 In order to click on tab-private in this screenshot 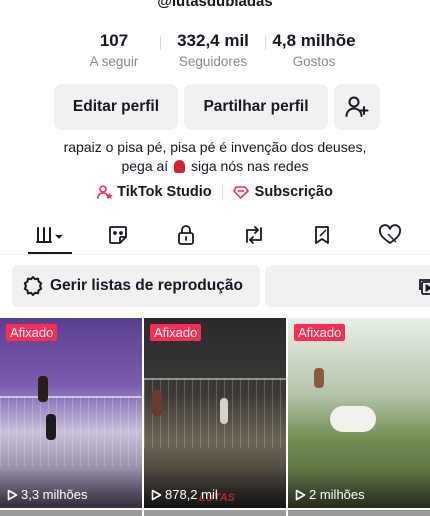, I will do `click(186, 235)`.